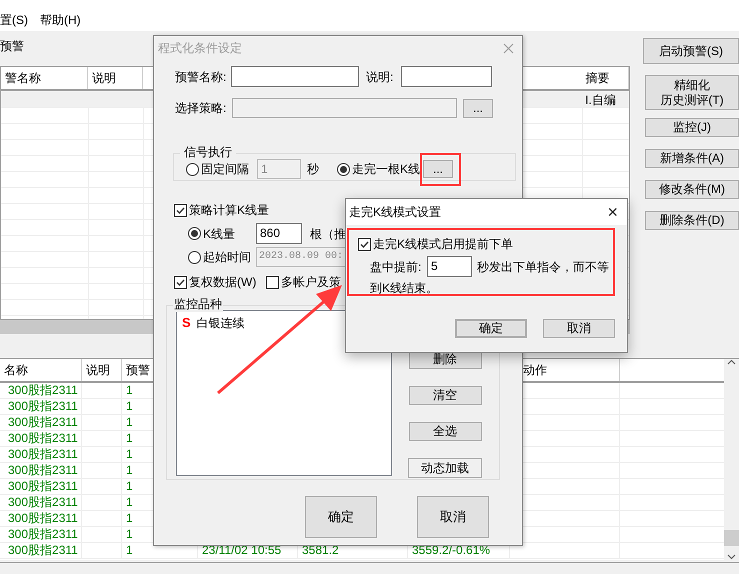 This screenshot has height=574, width=739. What do you see at coordinates (220, 323) in the screenshot?
I see `symbol-name: 白银连续` at bounding box center [220, 323].